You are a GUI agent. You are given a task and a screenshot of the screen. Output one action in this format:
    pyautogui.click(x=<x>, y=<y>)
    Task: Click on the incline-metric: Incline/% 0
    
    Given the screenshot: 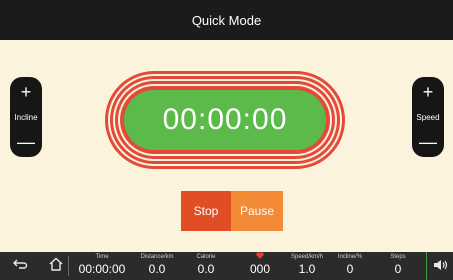 What is the action you would take?
    pyautogui.click(x=350, y=266)
    